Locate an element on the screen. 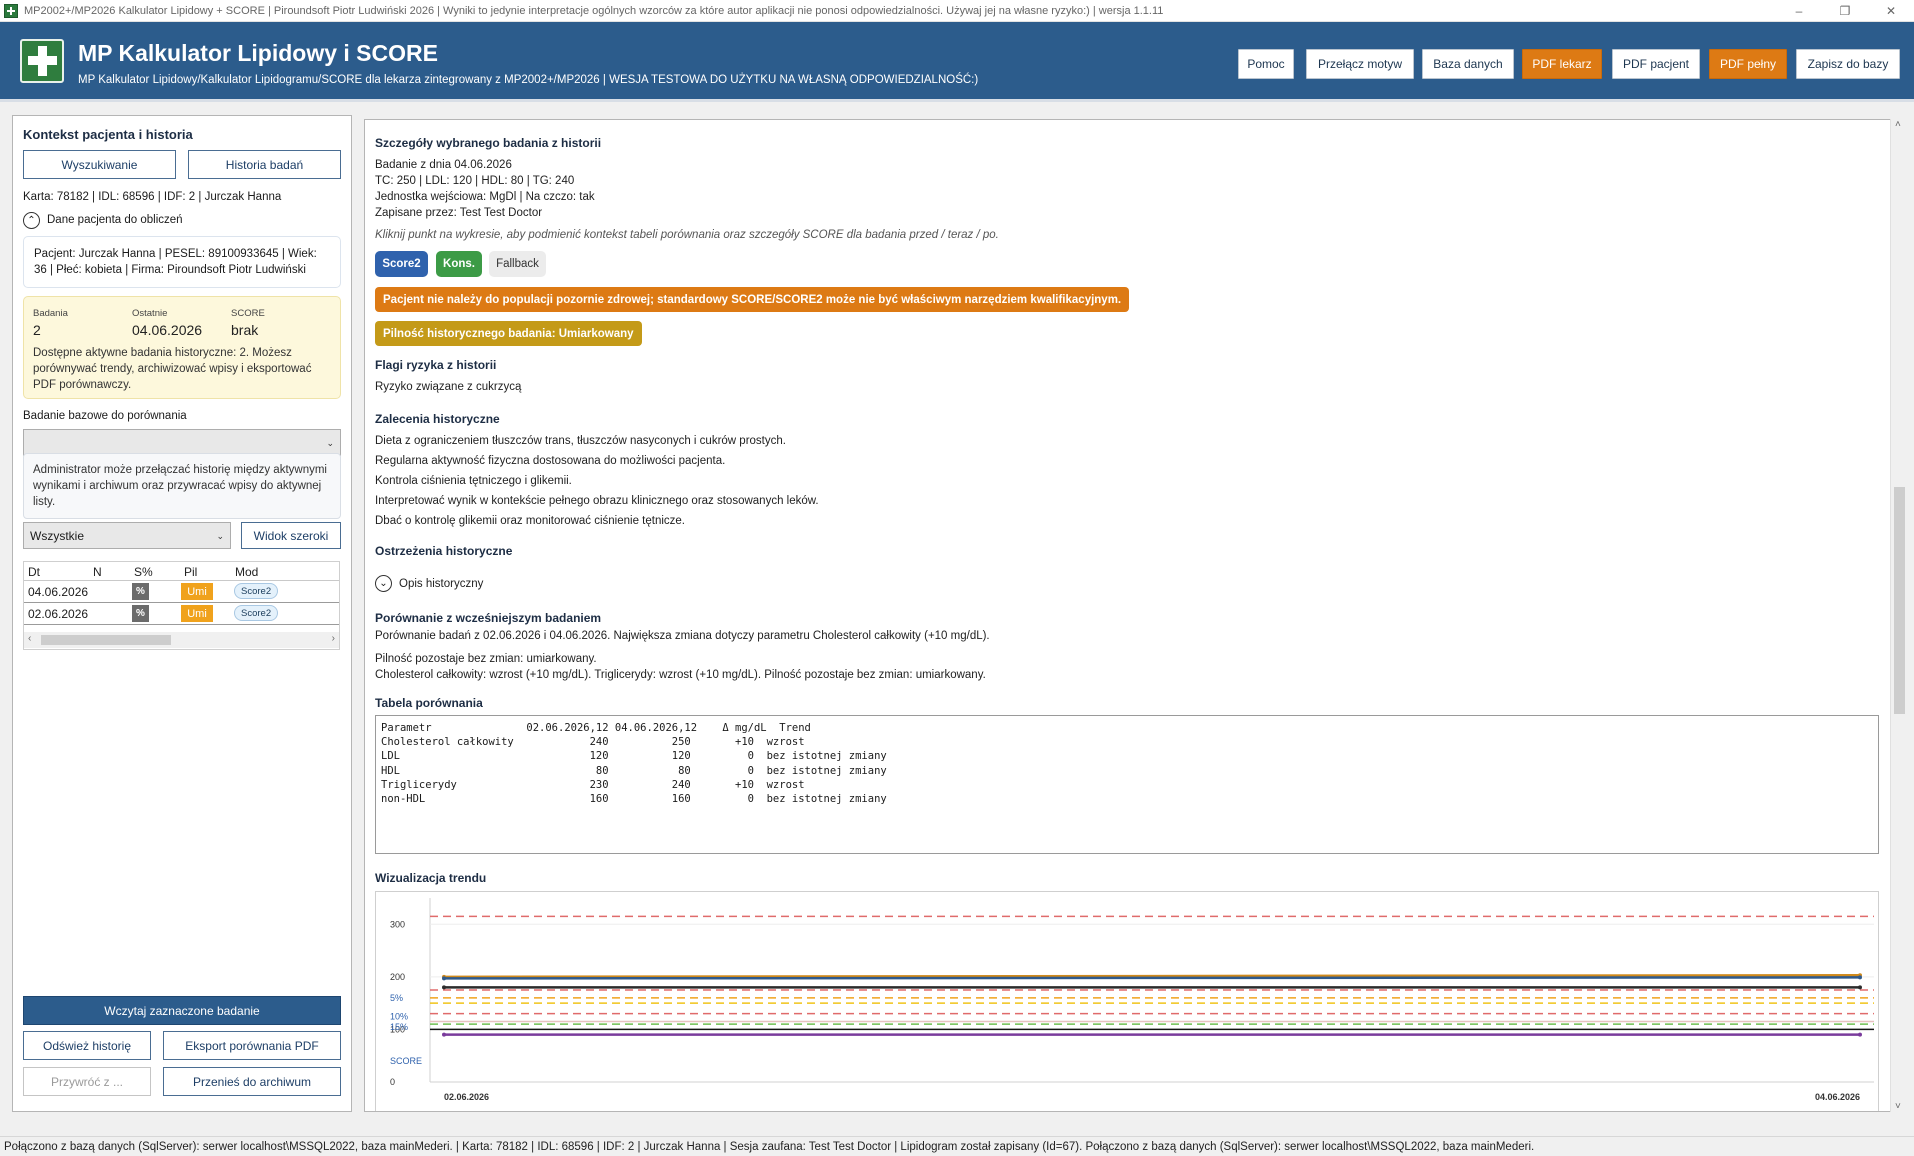 The image size is (1914, 1156). pdf-patient-button: PDF pacjent is located at coordinates (1656, 64).